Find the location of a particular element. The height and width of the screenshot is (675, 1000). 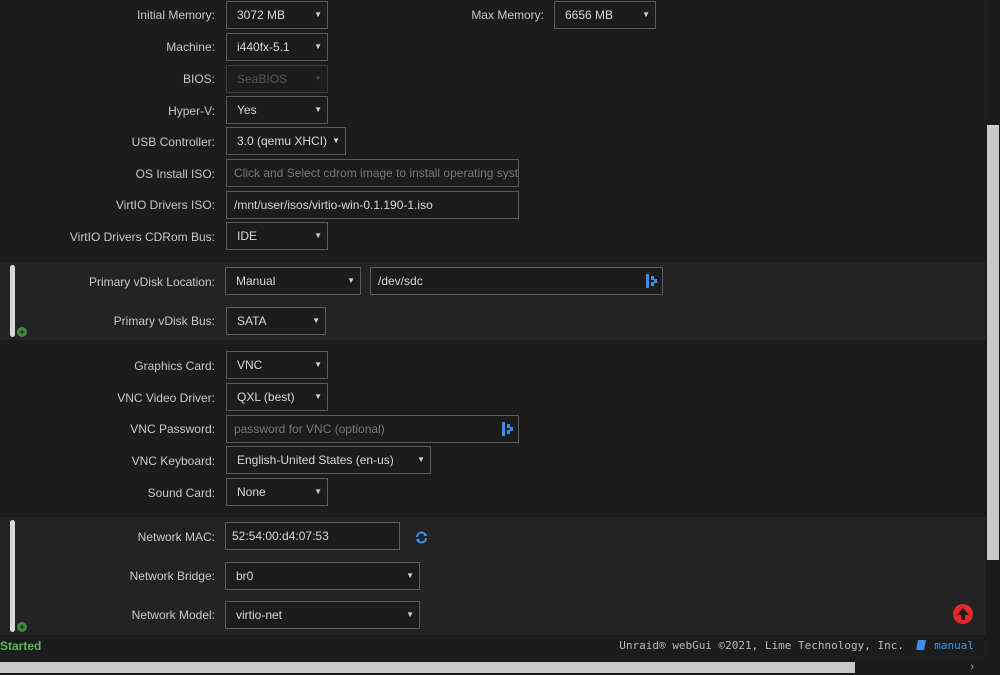

virtio-bus-label: VirtIO Drivers CDRom Bus: is located at coordinates (142, 237).